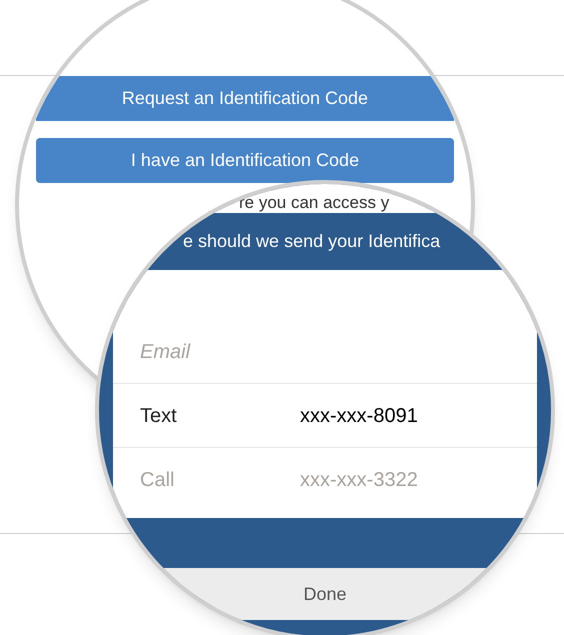 This screenshot has height=635, width=564. Describe the element at coordinates (245, 98) in the screenshot. I see `code-button: Request an Identification Code` at that location.